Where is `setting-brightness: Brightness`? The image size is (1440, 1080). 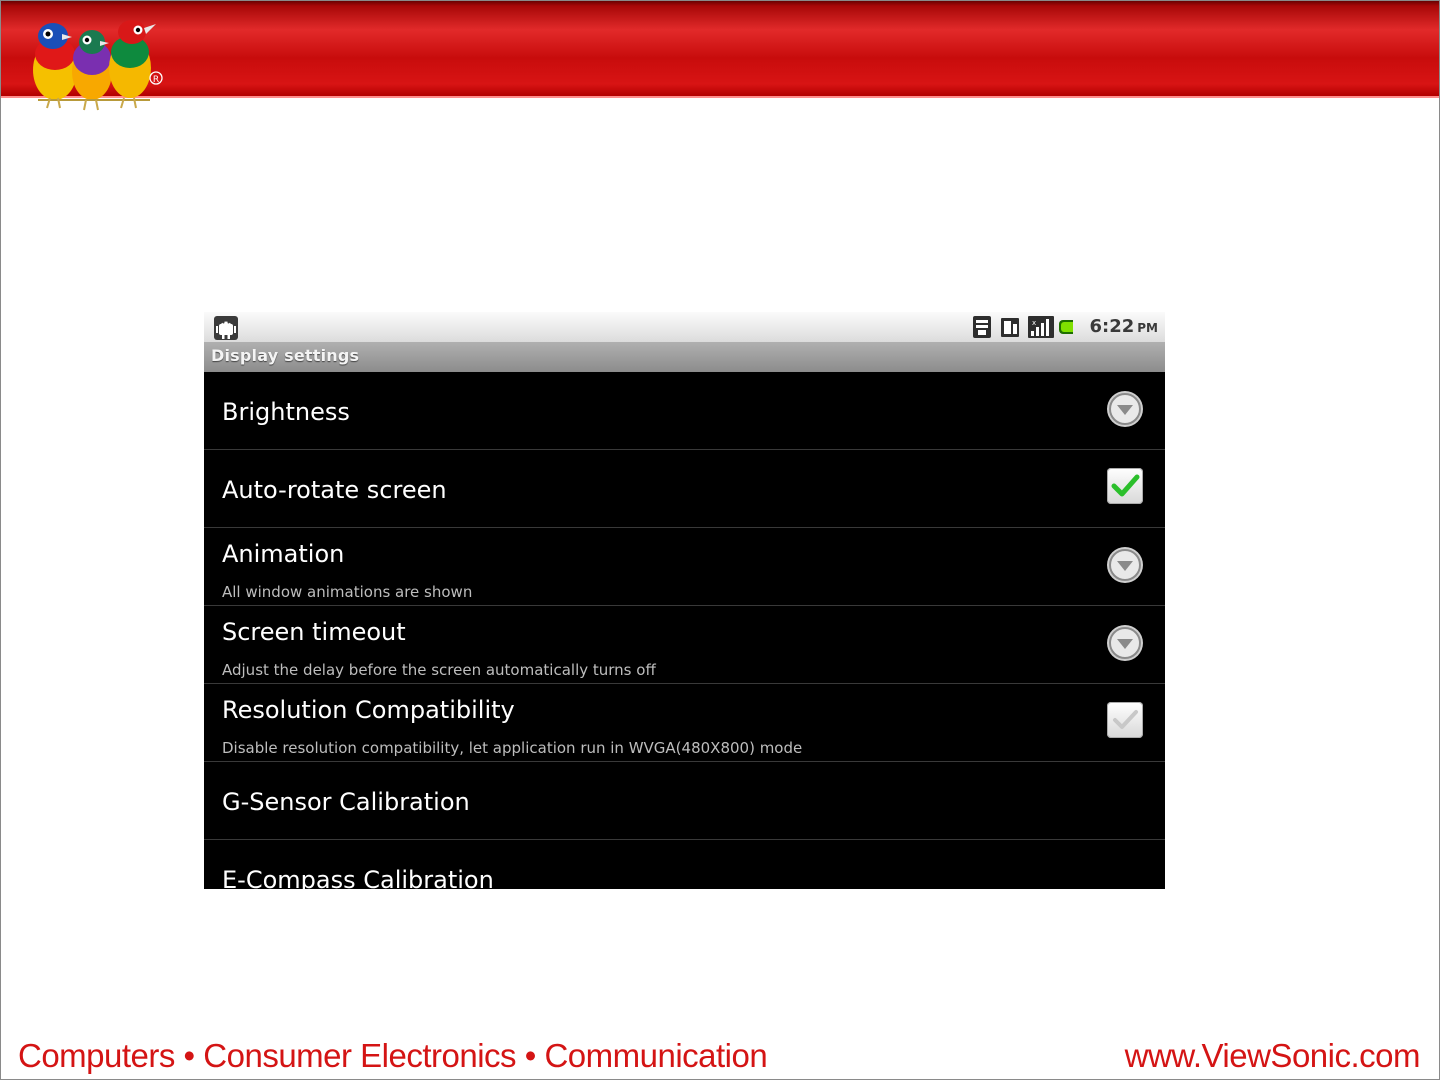
setting-brightness: Brightness is located at coordinates (684, 411).